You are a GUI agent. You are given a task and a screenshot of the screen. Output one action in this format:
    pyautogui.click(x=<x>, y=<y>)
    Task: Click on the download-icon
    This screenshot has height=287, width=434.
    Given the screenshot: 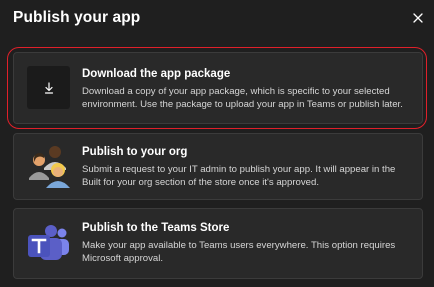 What is the action you would take?
    pyautogui.click(x=48, y=87)
    